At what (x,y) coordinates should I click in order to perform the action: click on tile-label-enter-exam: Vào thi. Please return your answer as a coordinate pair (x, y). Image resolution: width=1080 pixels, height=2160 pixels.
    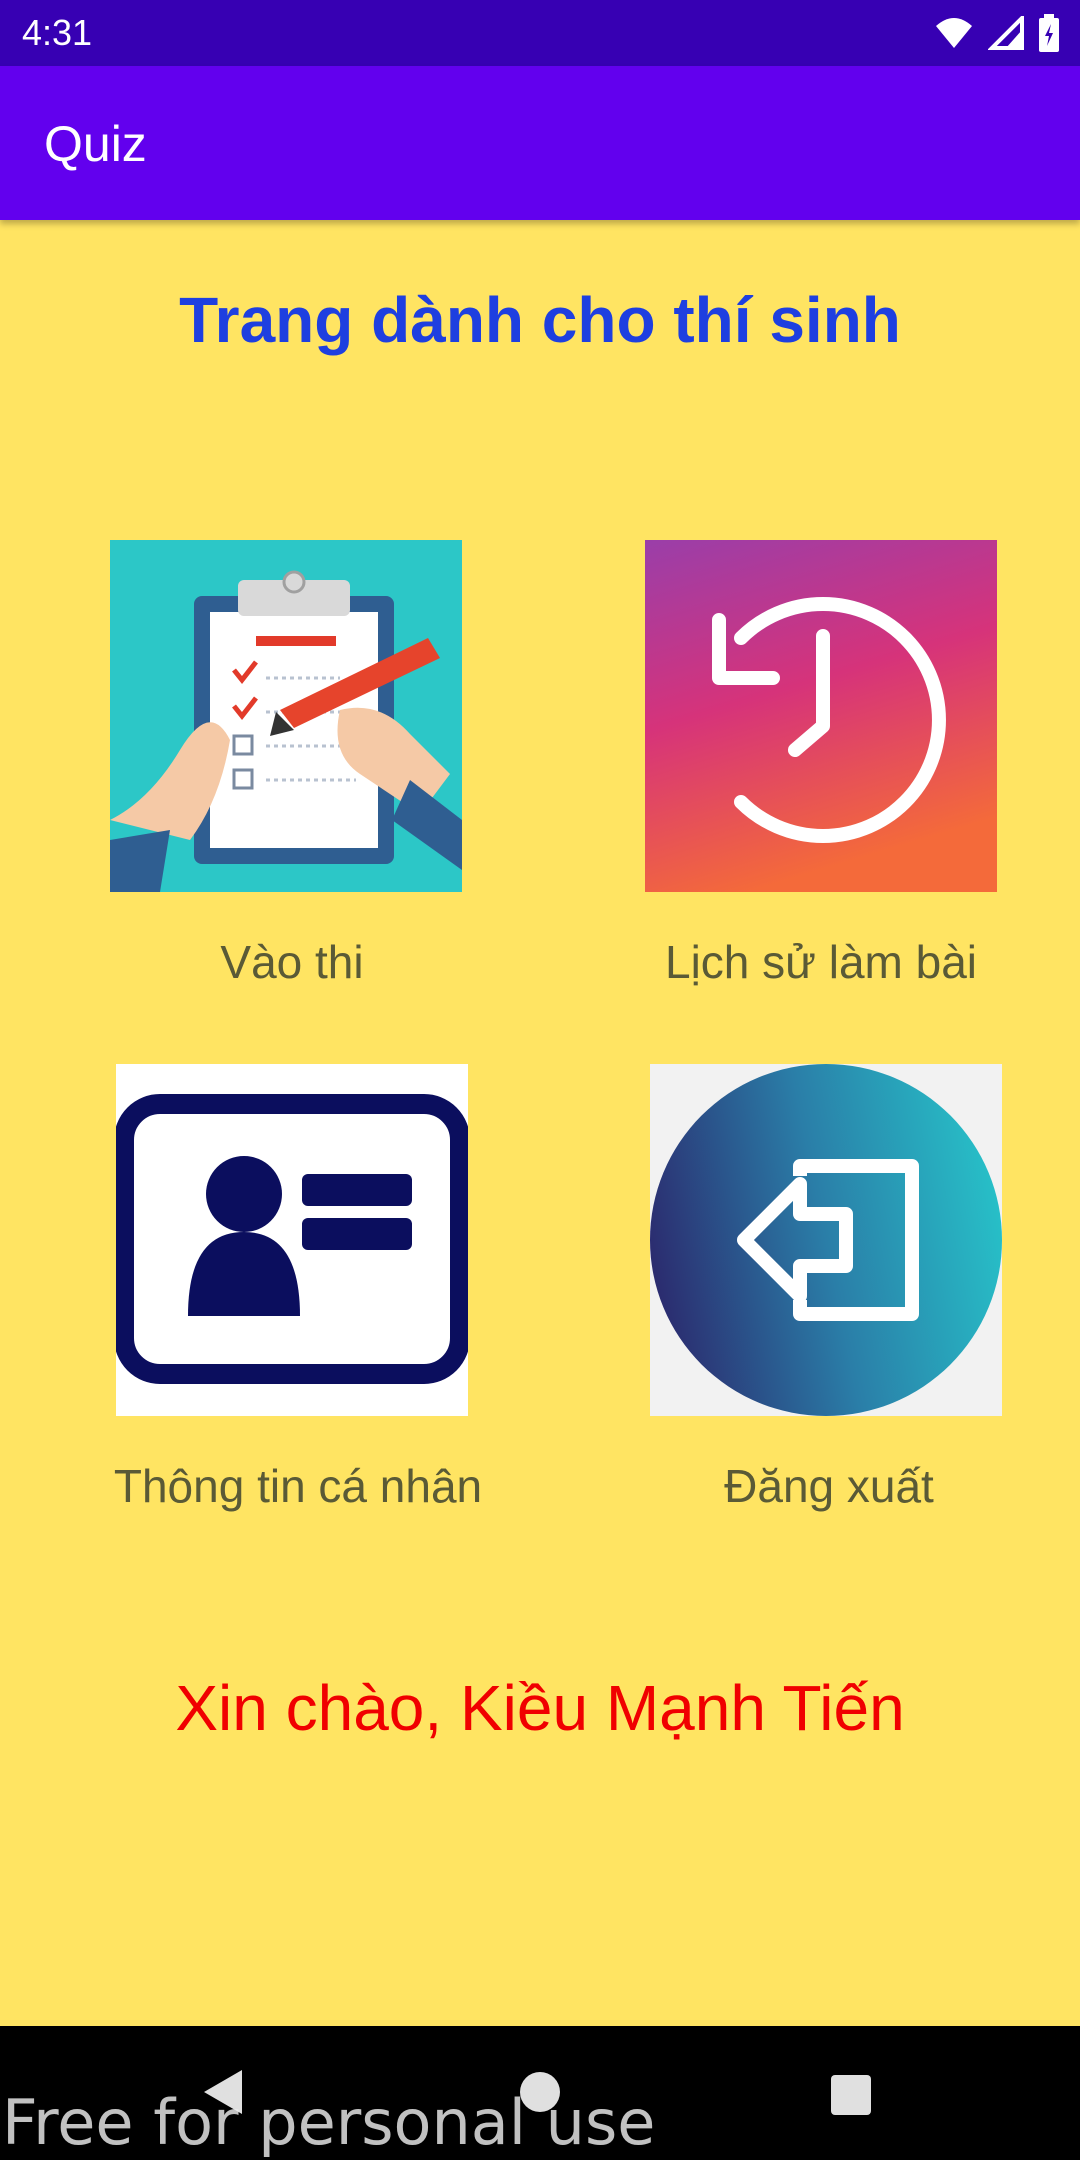
    Looking at the image, I should click on (292, 962).